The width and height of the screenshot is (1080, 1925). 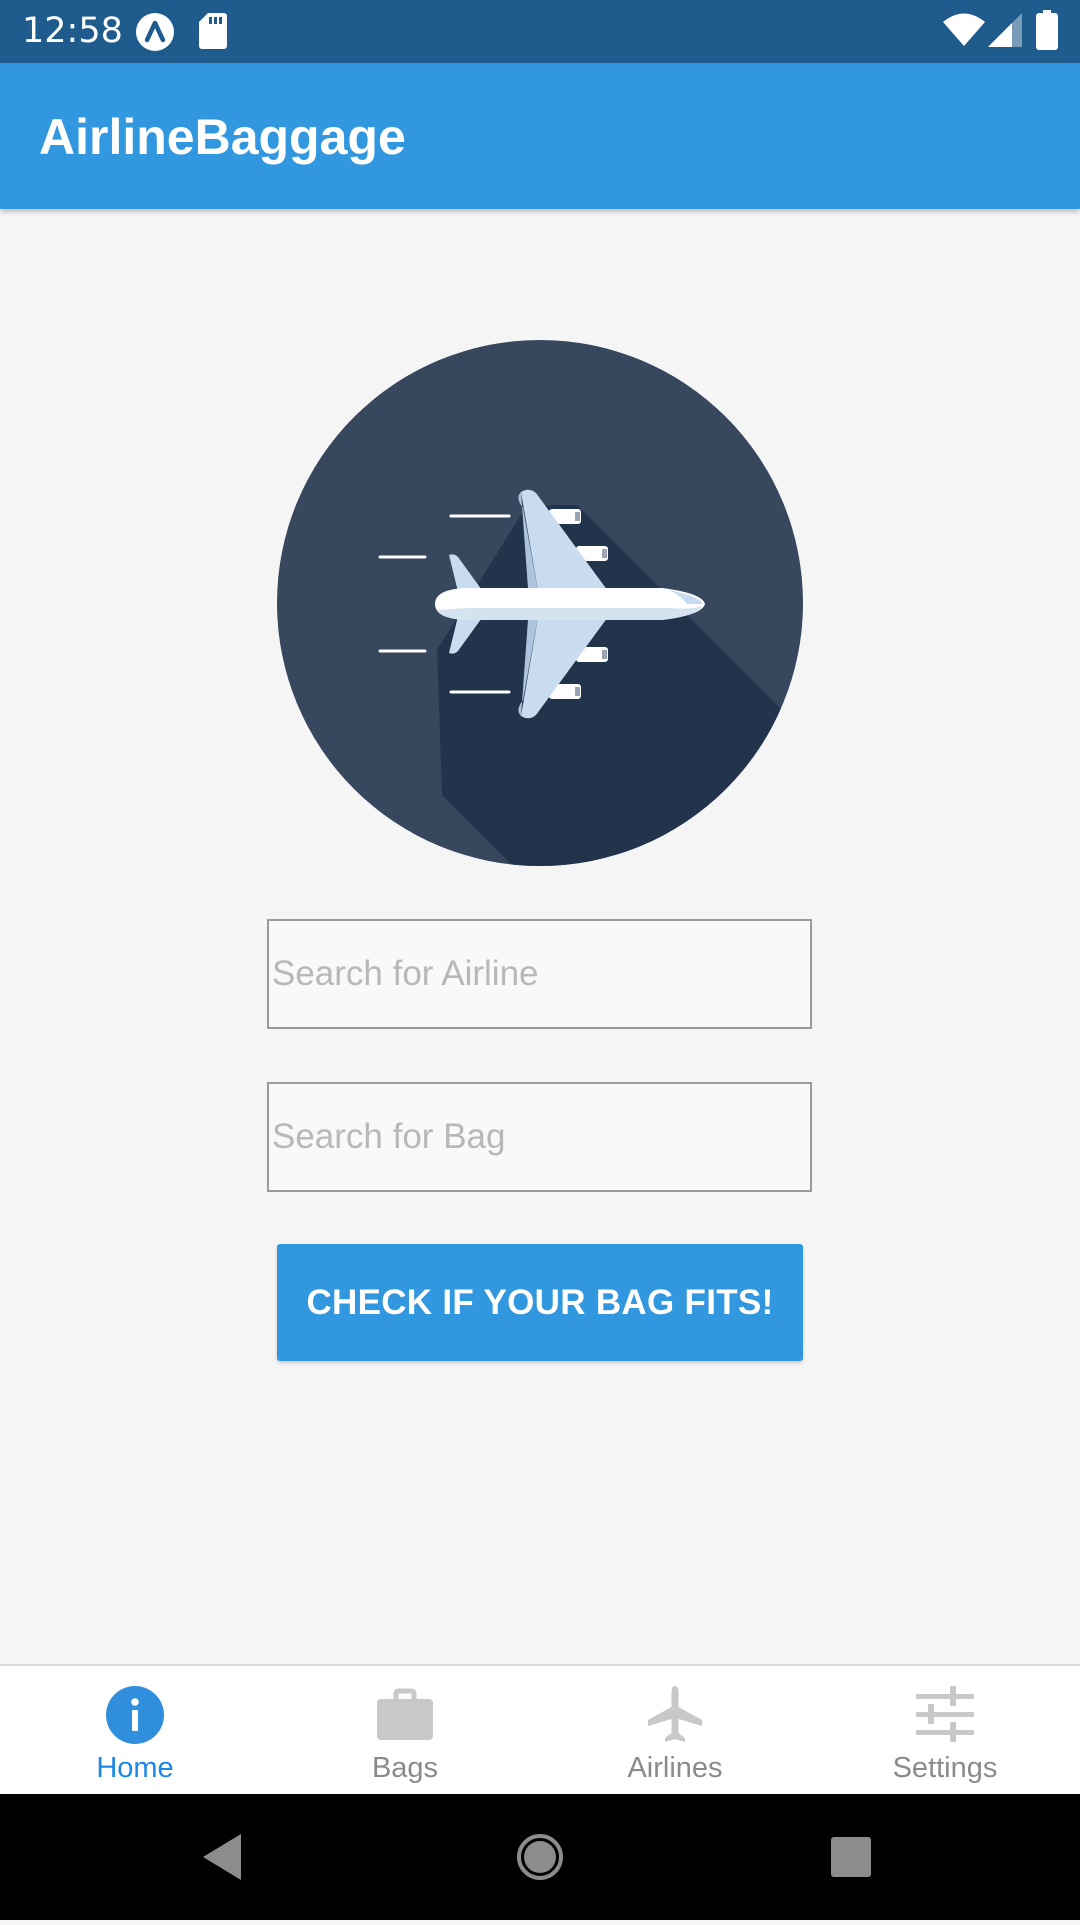 What do you see at coordinates (1005, 30) in the screenshot?
I see `cellular-signal-icon` at bounding box center [1005, 30].